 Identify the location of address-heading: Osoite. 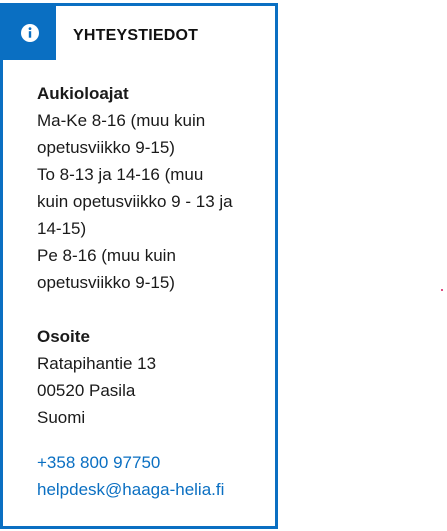
(63, 336).